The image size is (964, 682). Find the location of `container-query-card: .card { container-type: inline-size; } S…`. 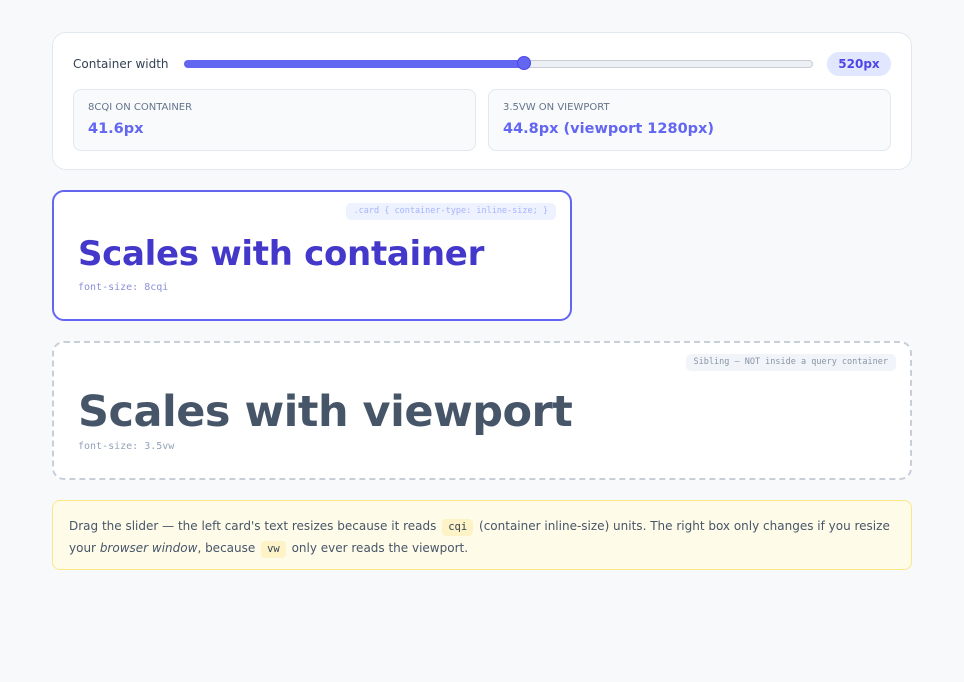

container-query-card: .card { container-type: inline-size; } S… is located at coordinates (312, 255).